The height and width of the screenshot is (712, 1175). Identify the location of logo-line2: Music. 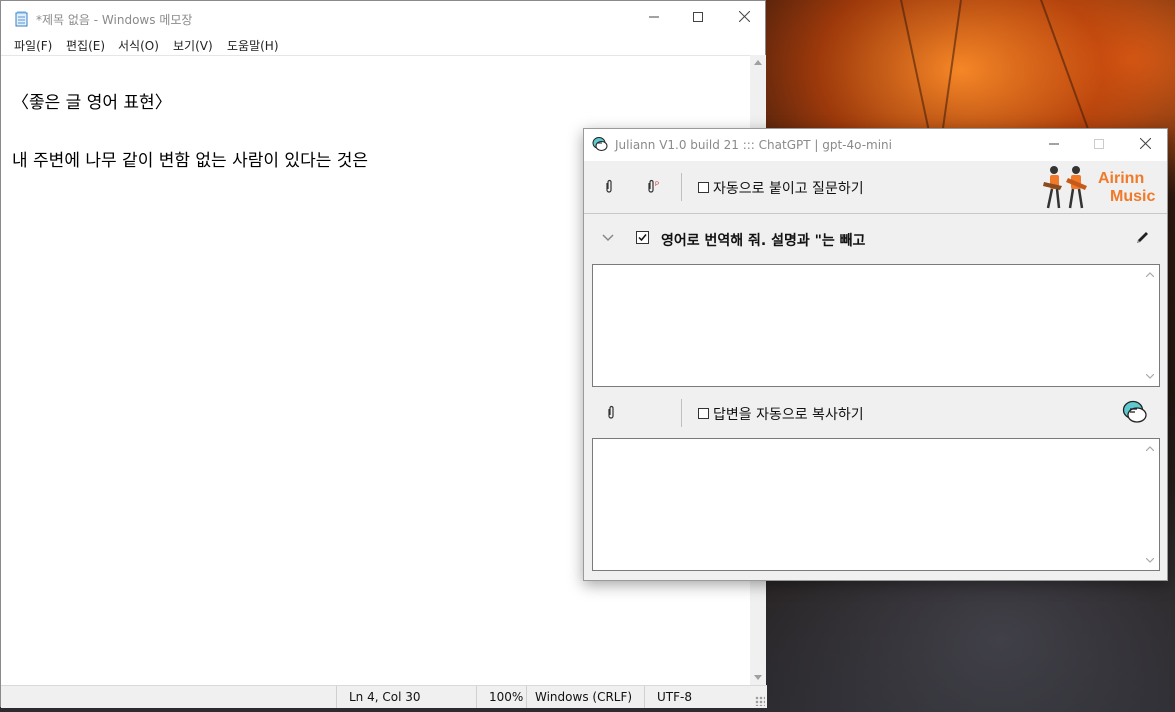
(1133, 196).